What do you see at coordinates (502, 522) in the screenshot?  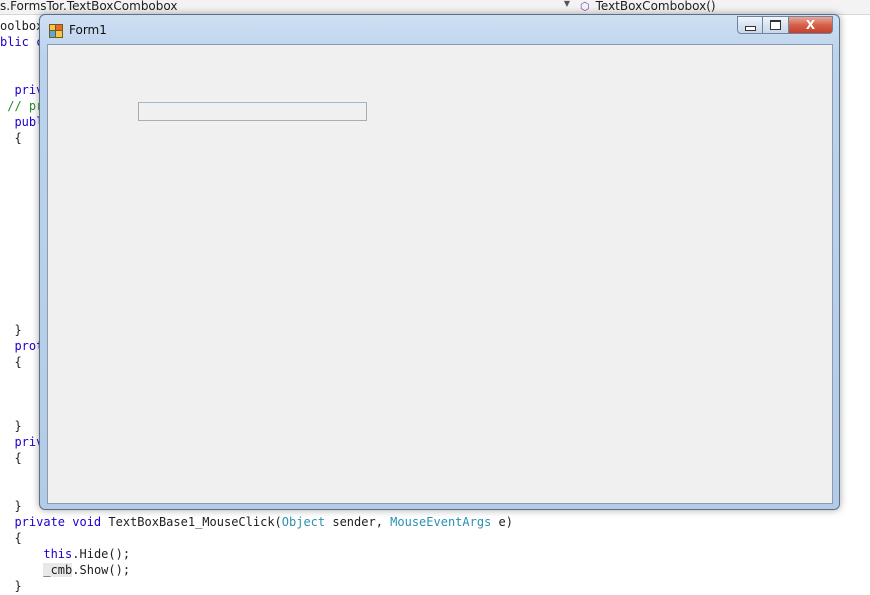 I see `code-token: e)` at bounding box center [502, 522].